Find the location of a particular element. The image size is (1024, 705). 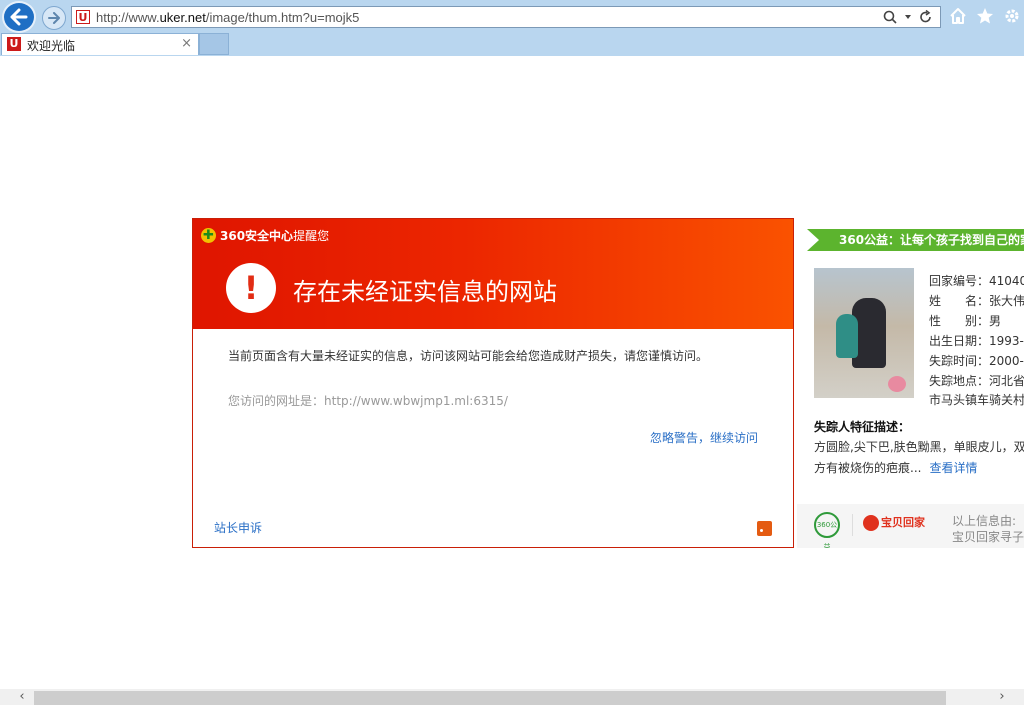

back-button is located at coordinates (19, 17).